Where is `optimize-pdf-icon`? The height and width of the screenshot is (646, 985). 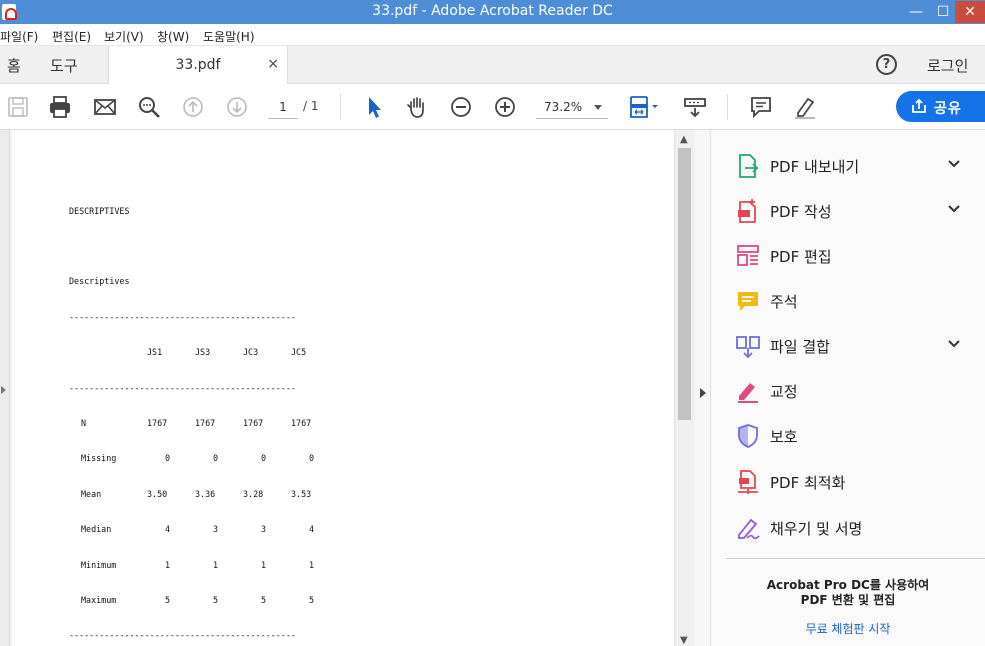 optimize-pdf-icon is located at coordinates (748, 482).